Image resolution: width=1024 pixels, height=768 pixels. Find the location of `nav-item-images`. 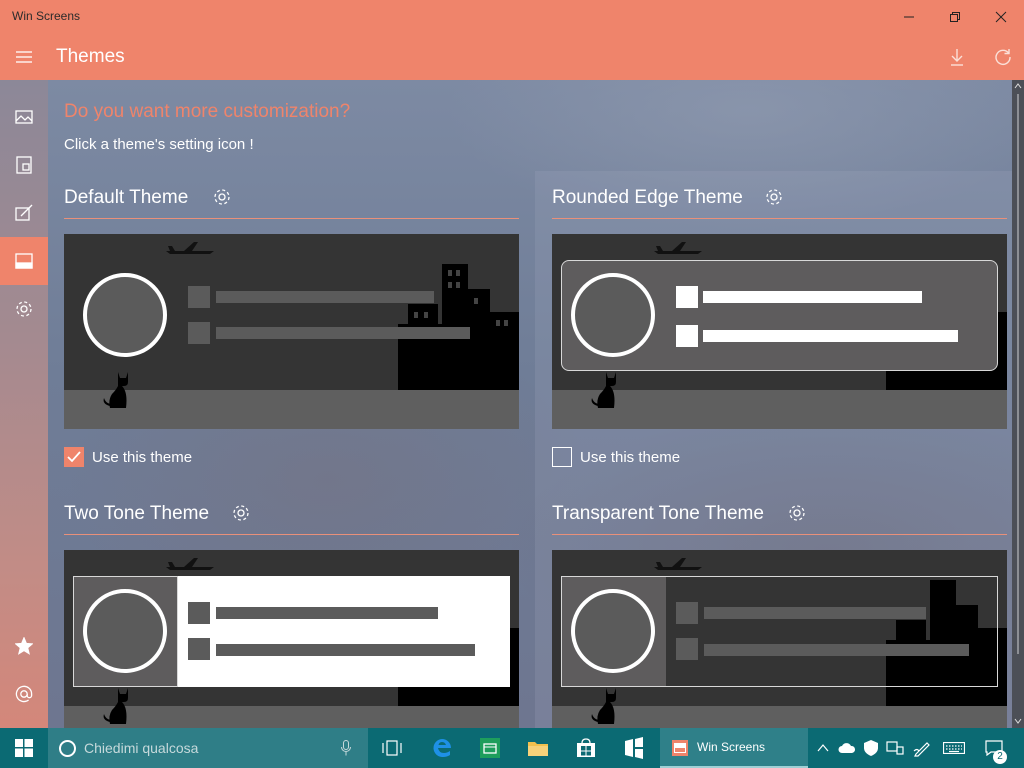

nav-item-images is located at coordinates (24, 117).